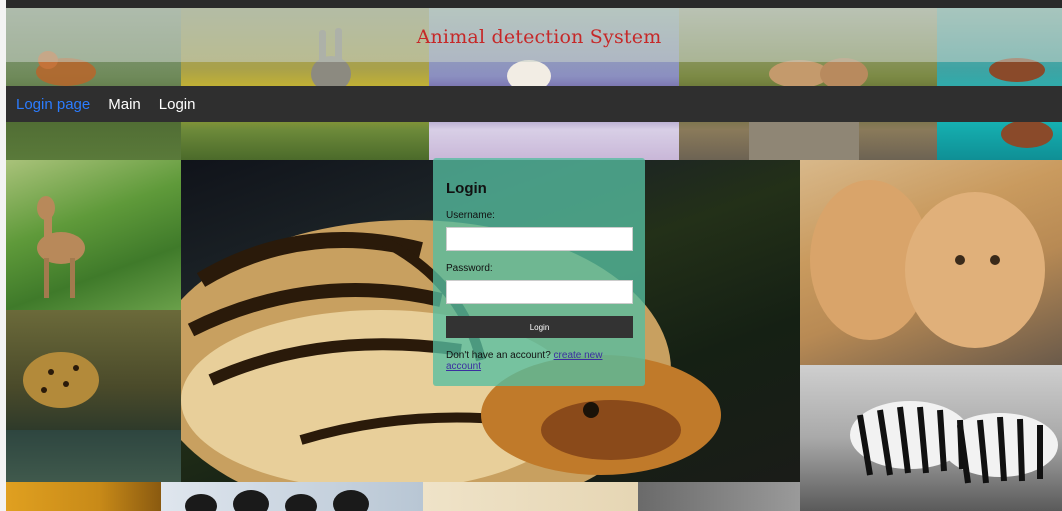 Image resolution: width=1062 pixels, height=511 pixels. What do you see at coordinates (498, 355) in the screenshot?
I see `signup-prompt-text: Don't have an account?` at bounding box center [498, 355].